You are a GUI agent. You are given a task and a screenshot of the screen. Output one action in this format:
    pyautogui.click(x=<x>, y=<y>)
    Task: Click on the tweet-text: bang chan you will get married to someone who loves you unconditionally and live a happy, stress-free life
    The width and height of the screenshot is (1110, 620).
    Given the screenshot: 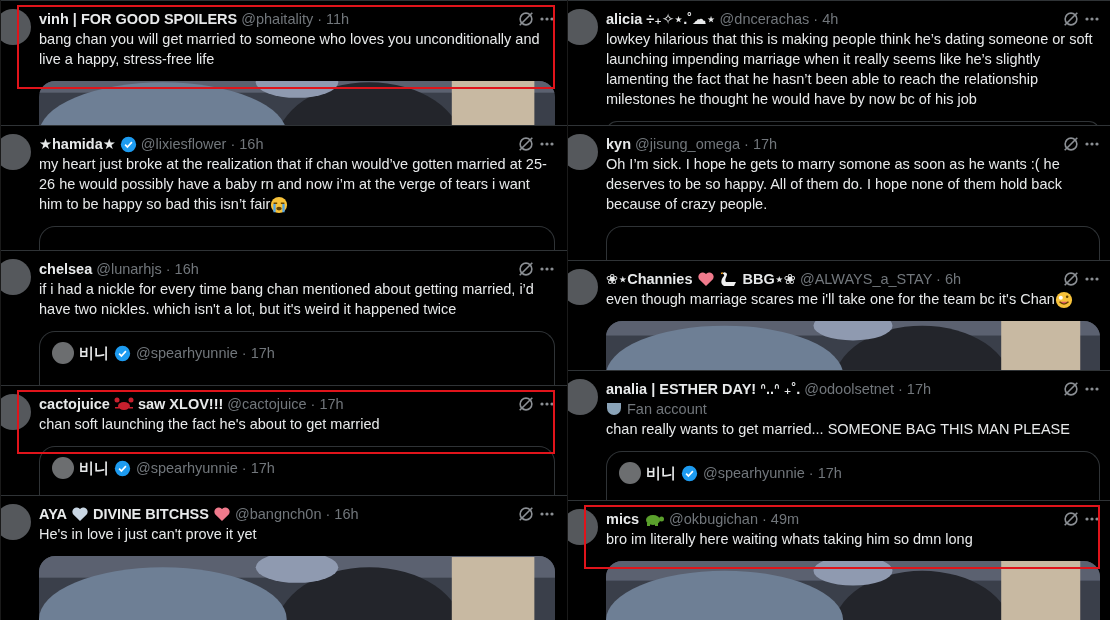 What is the action you would take?
    pyautogui.click(x=290, y=49)
    